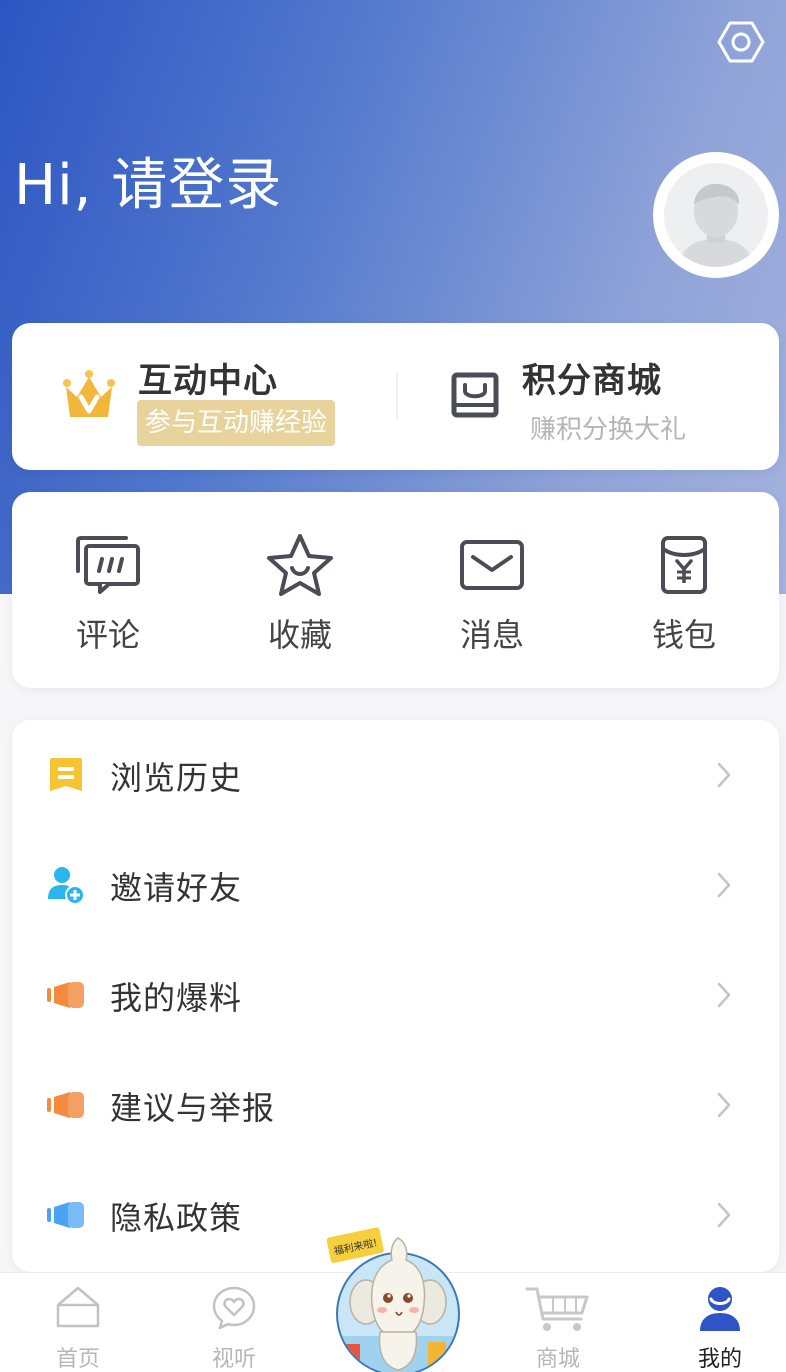 The height and width of the screenshot is (1372, 786). What do you see at coordinates (208, 381) in the screenshot?
I see `interaction-center-title: 互动中心` at bounding box center [208, 381].